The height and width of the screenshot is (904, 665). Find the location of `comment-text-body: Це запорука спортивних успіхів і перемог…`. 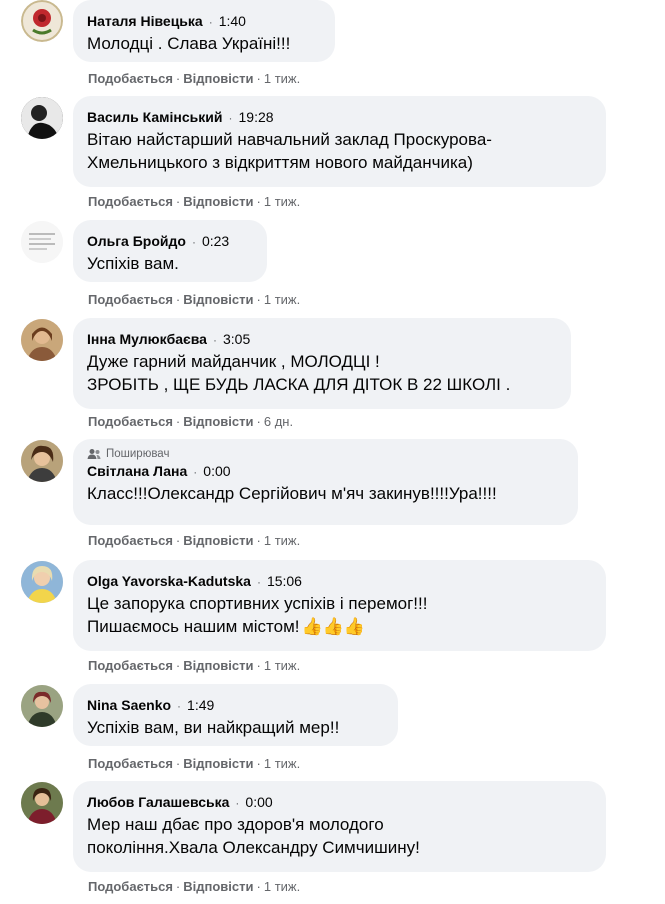

comment-text-body: Це запорука спортивних успіхів і перемог… is located at coordinates (257, 615).